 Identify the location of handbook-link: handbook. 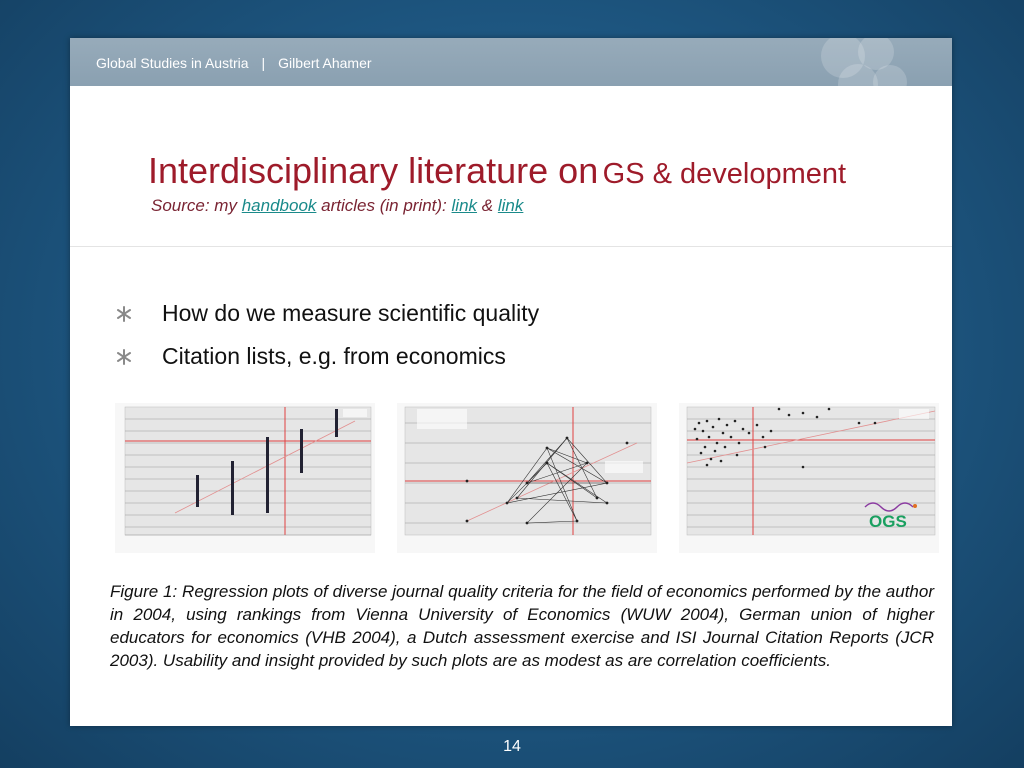
(279, 205).